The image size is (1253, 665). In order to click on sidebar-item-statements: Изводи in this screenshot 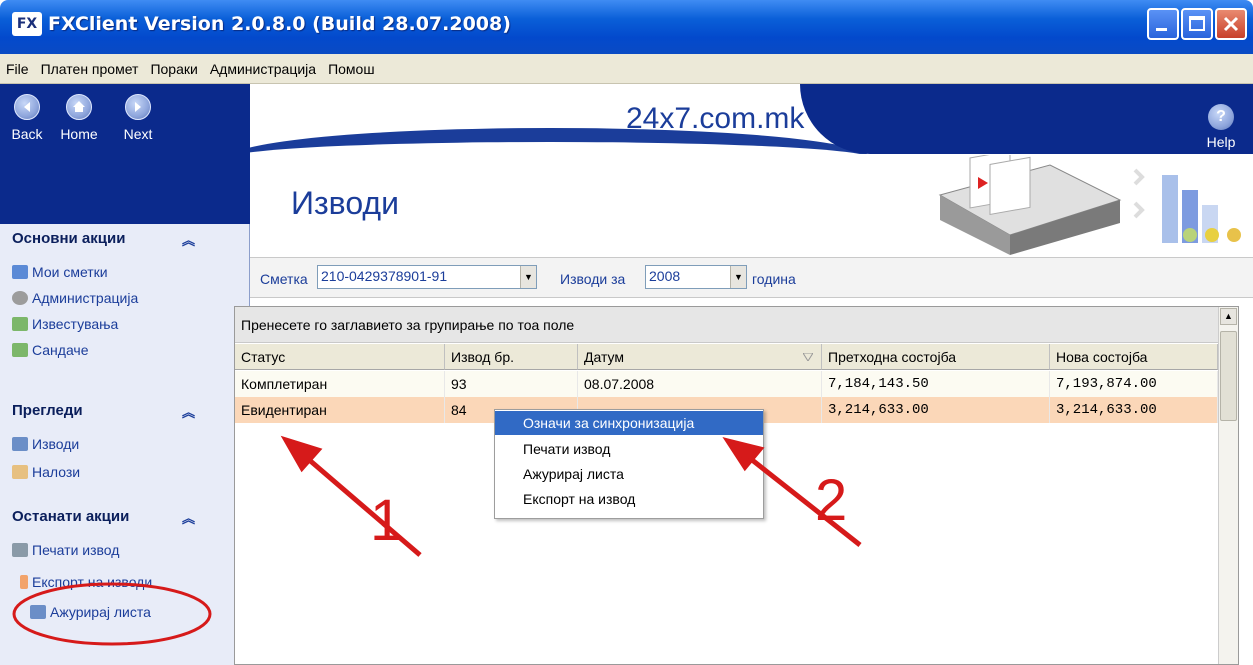, I will do `click(45, 444)`.